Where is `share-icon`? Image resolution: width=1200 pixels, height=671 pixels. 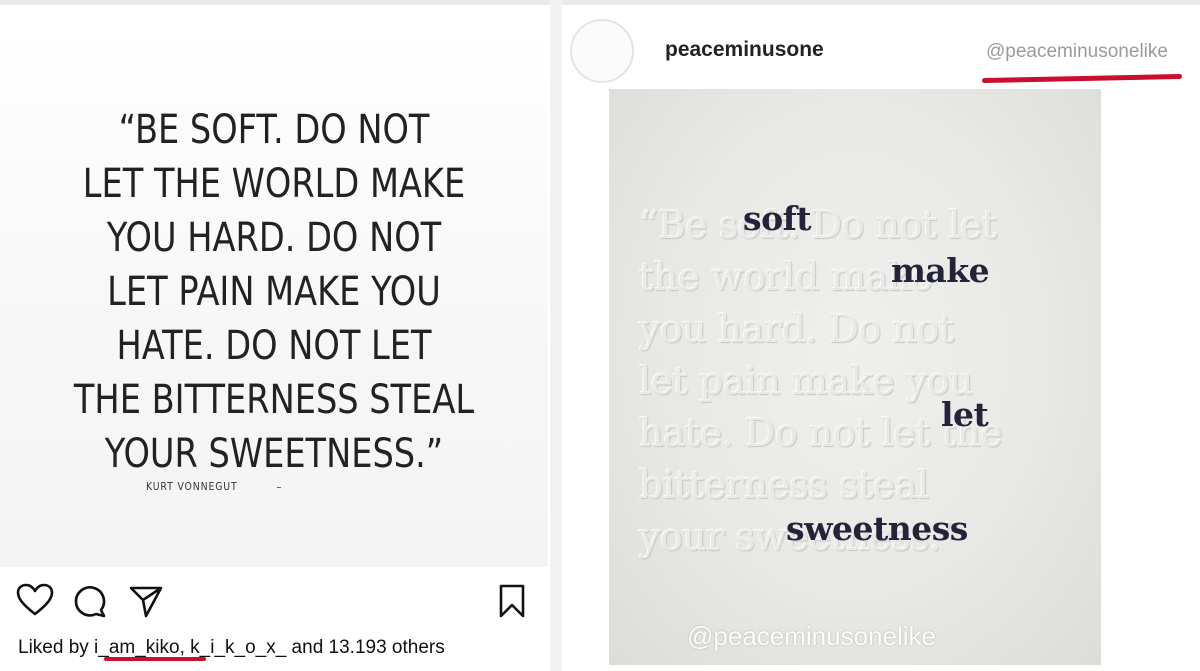
share-icon is located at coordinates (146, 603).